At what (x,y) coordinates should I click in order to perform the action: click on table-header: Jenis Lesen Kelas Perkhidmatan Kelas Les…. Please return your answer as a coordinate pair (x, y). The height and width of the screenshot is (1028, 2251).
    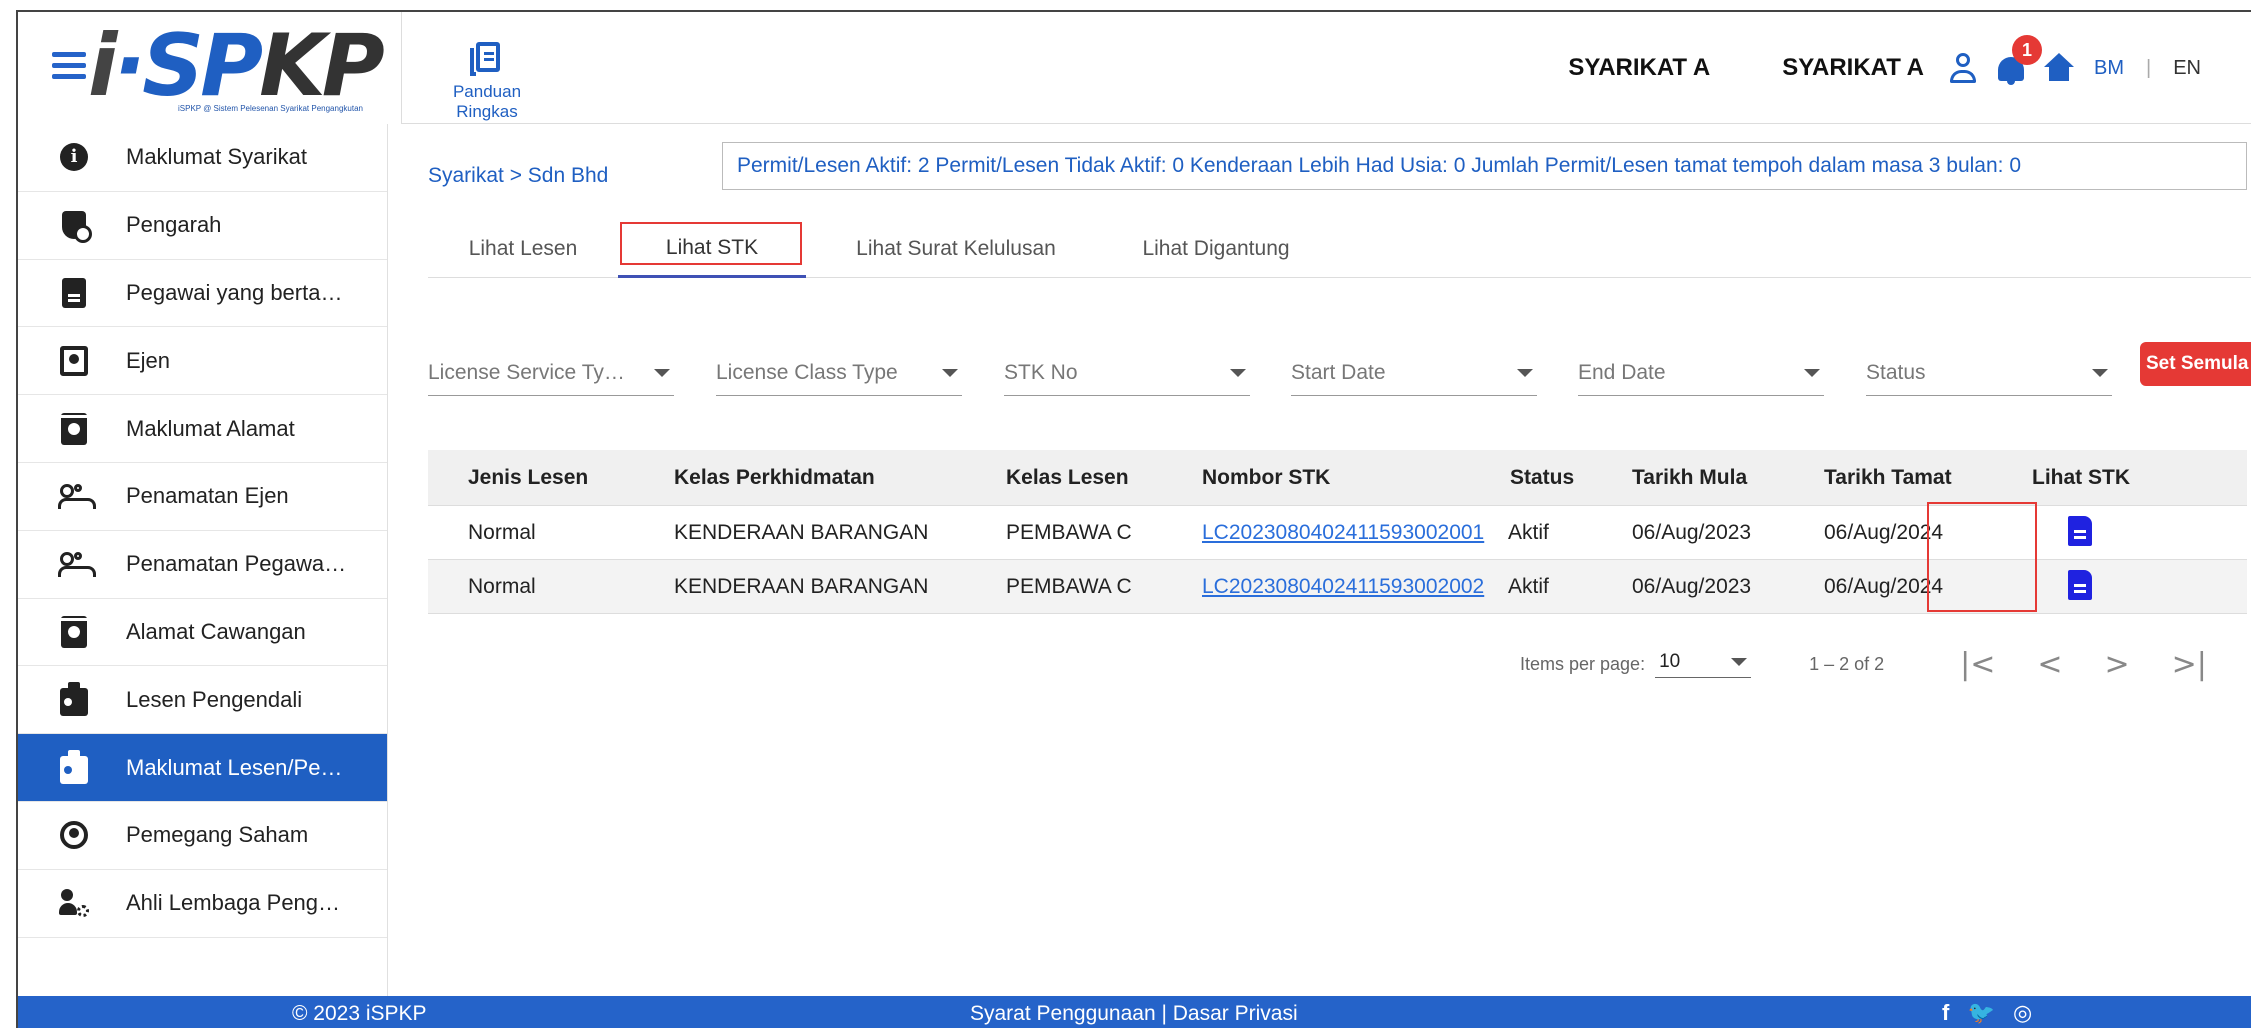
    Looking at the image, I should click on (1337, 478).